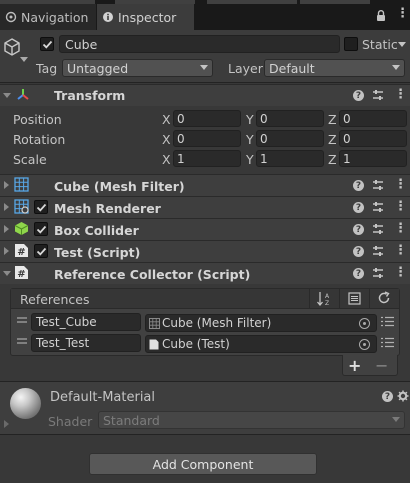 This screenshot has height=483, width=410. What do you see at coordinates (332, 139) in the screenshot?
I see `axis-z-label: Z` at bounding box center [332, 139].